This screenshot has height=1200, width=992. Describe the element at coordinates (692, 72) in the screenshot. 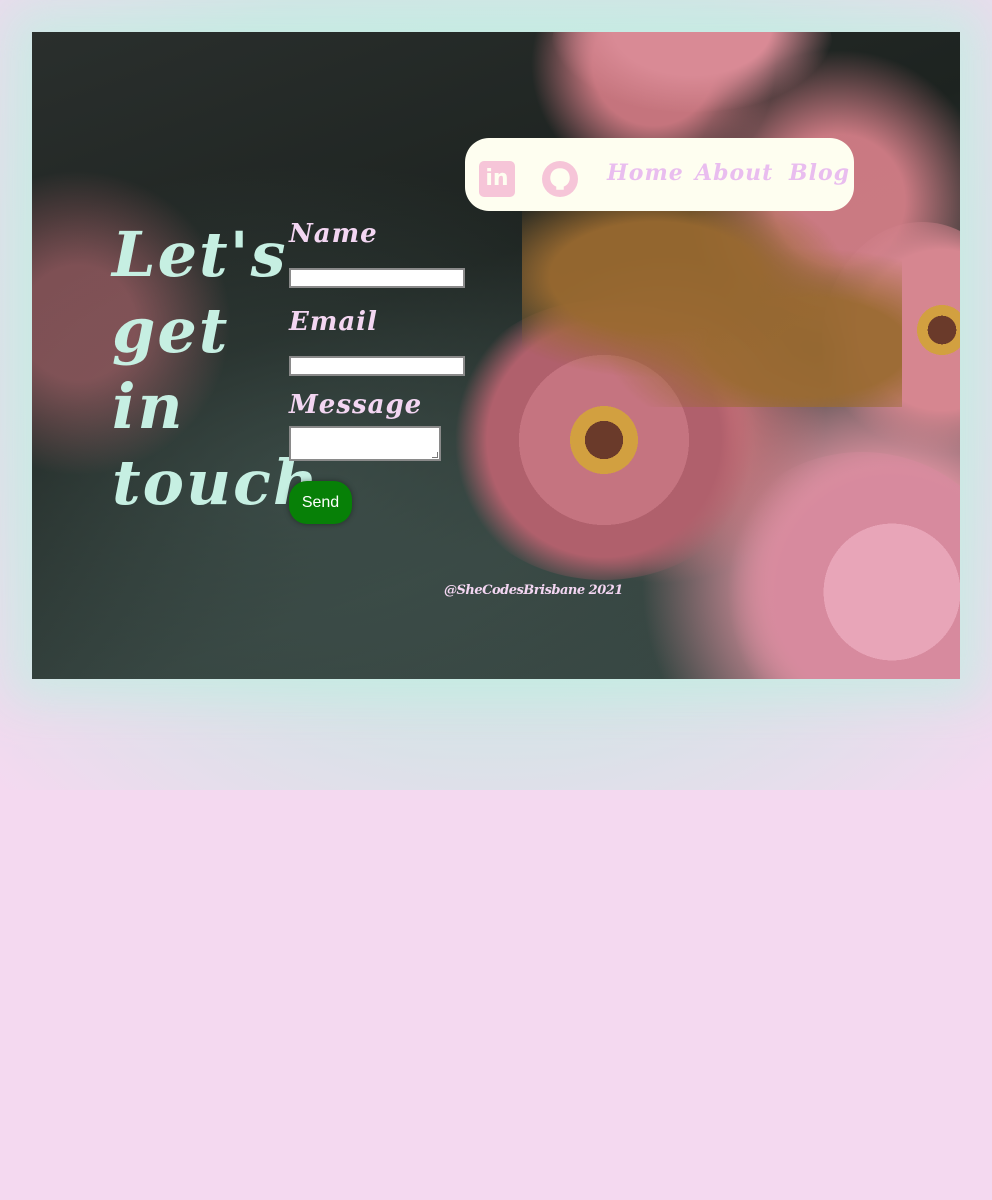

I see `flower-image-top` at that location.